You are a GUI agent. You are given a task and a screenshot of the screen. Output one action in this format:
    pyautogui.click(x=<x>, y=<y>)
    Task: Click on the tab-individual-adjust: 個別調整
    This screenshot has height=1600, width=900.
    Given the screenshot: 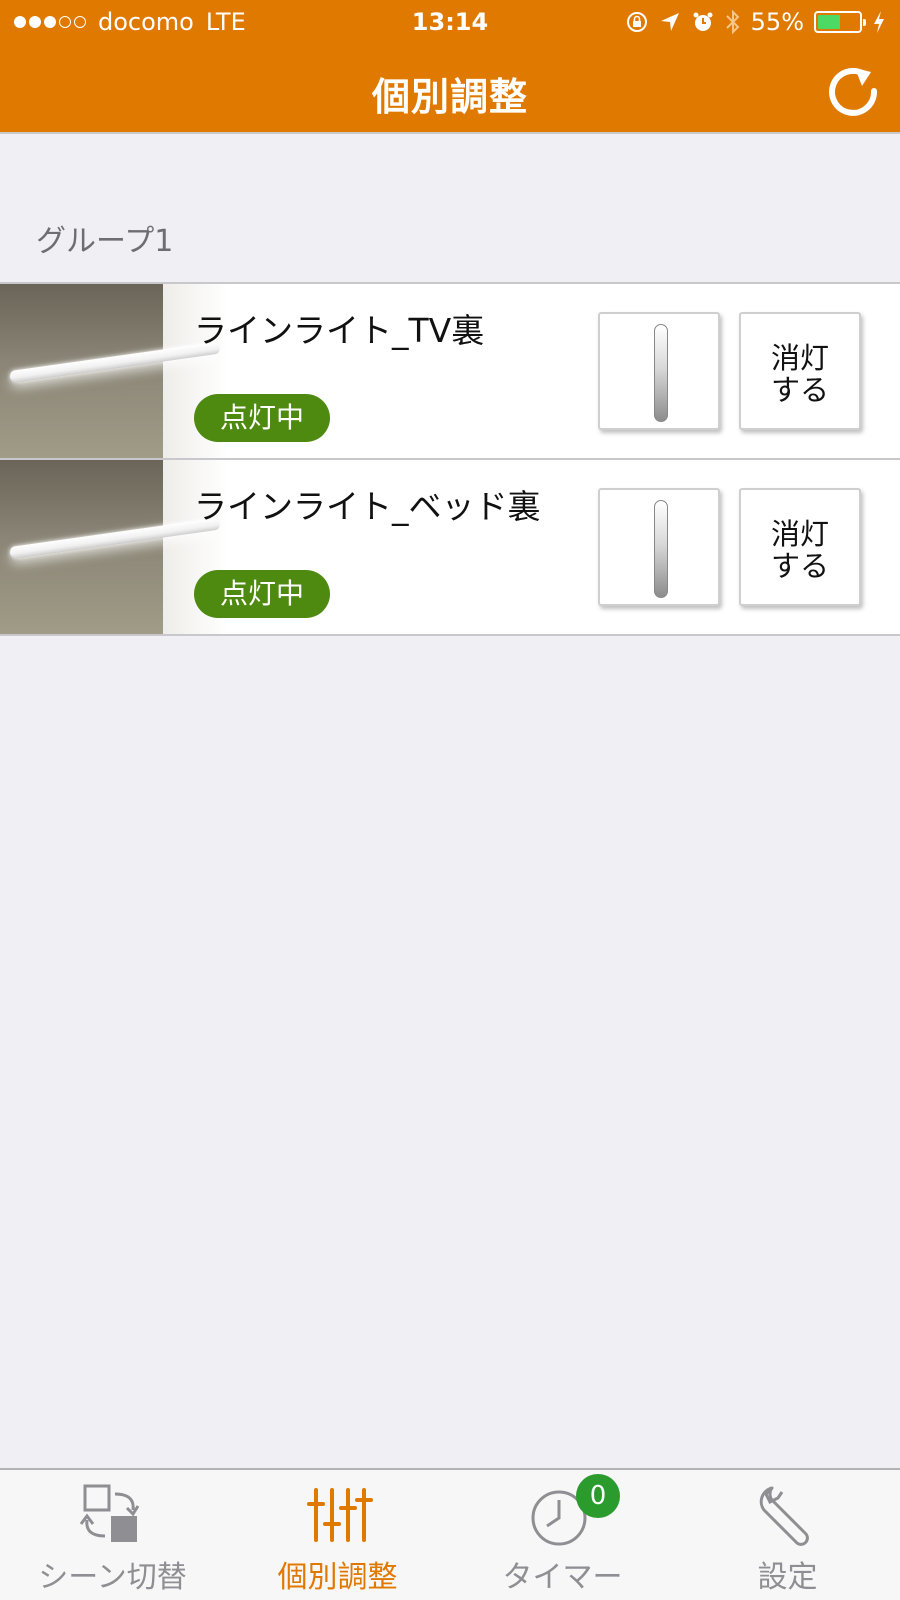 What is the action you would take?
    pyautogui.click(x=337, y=1535)
    